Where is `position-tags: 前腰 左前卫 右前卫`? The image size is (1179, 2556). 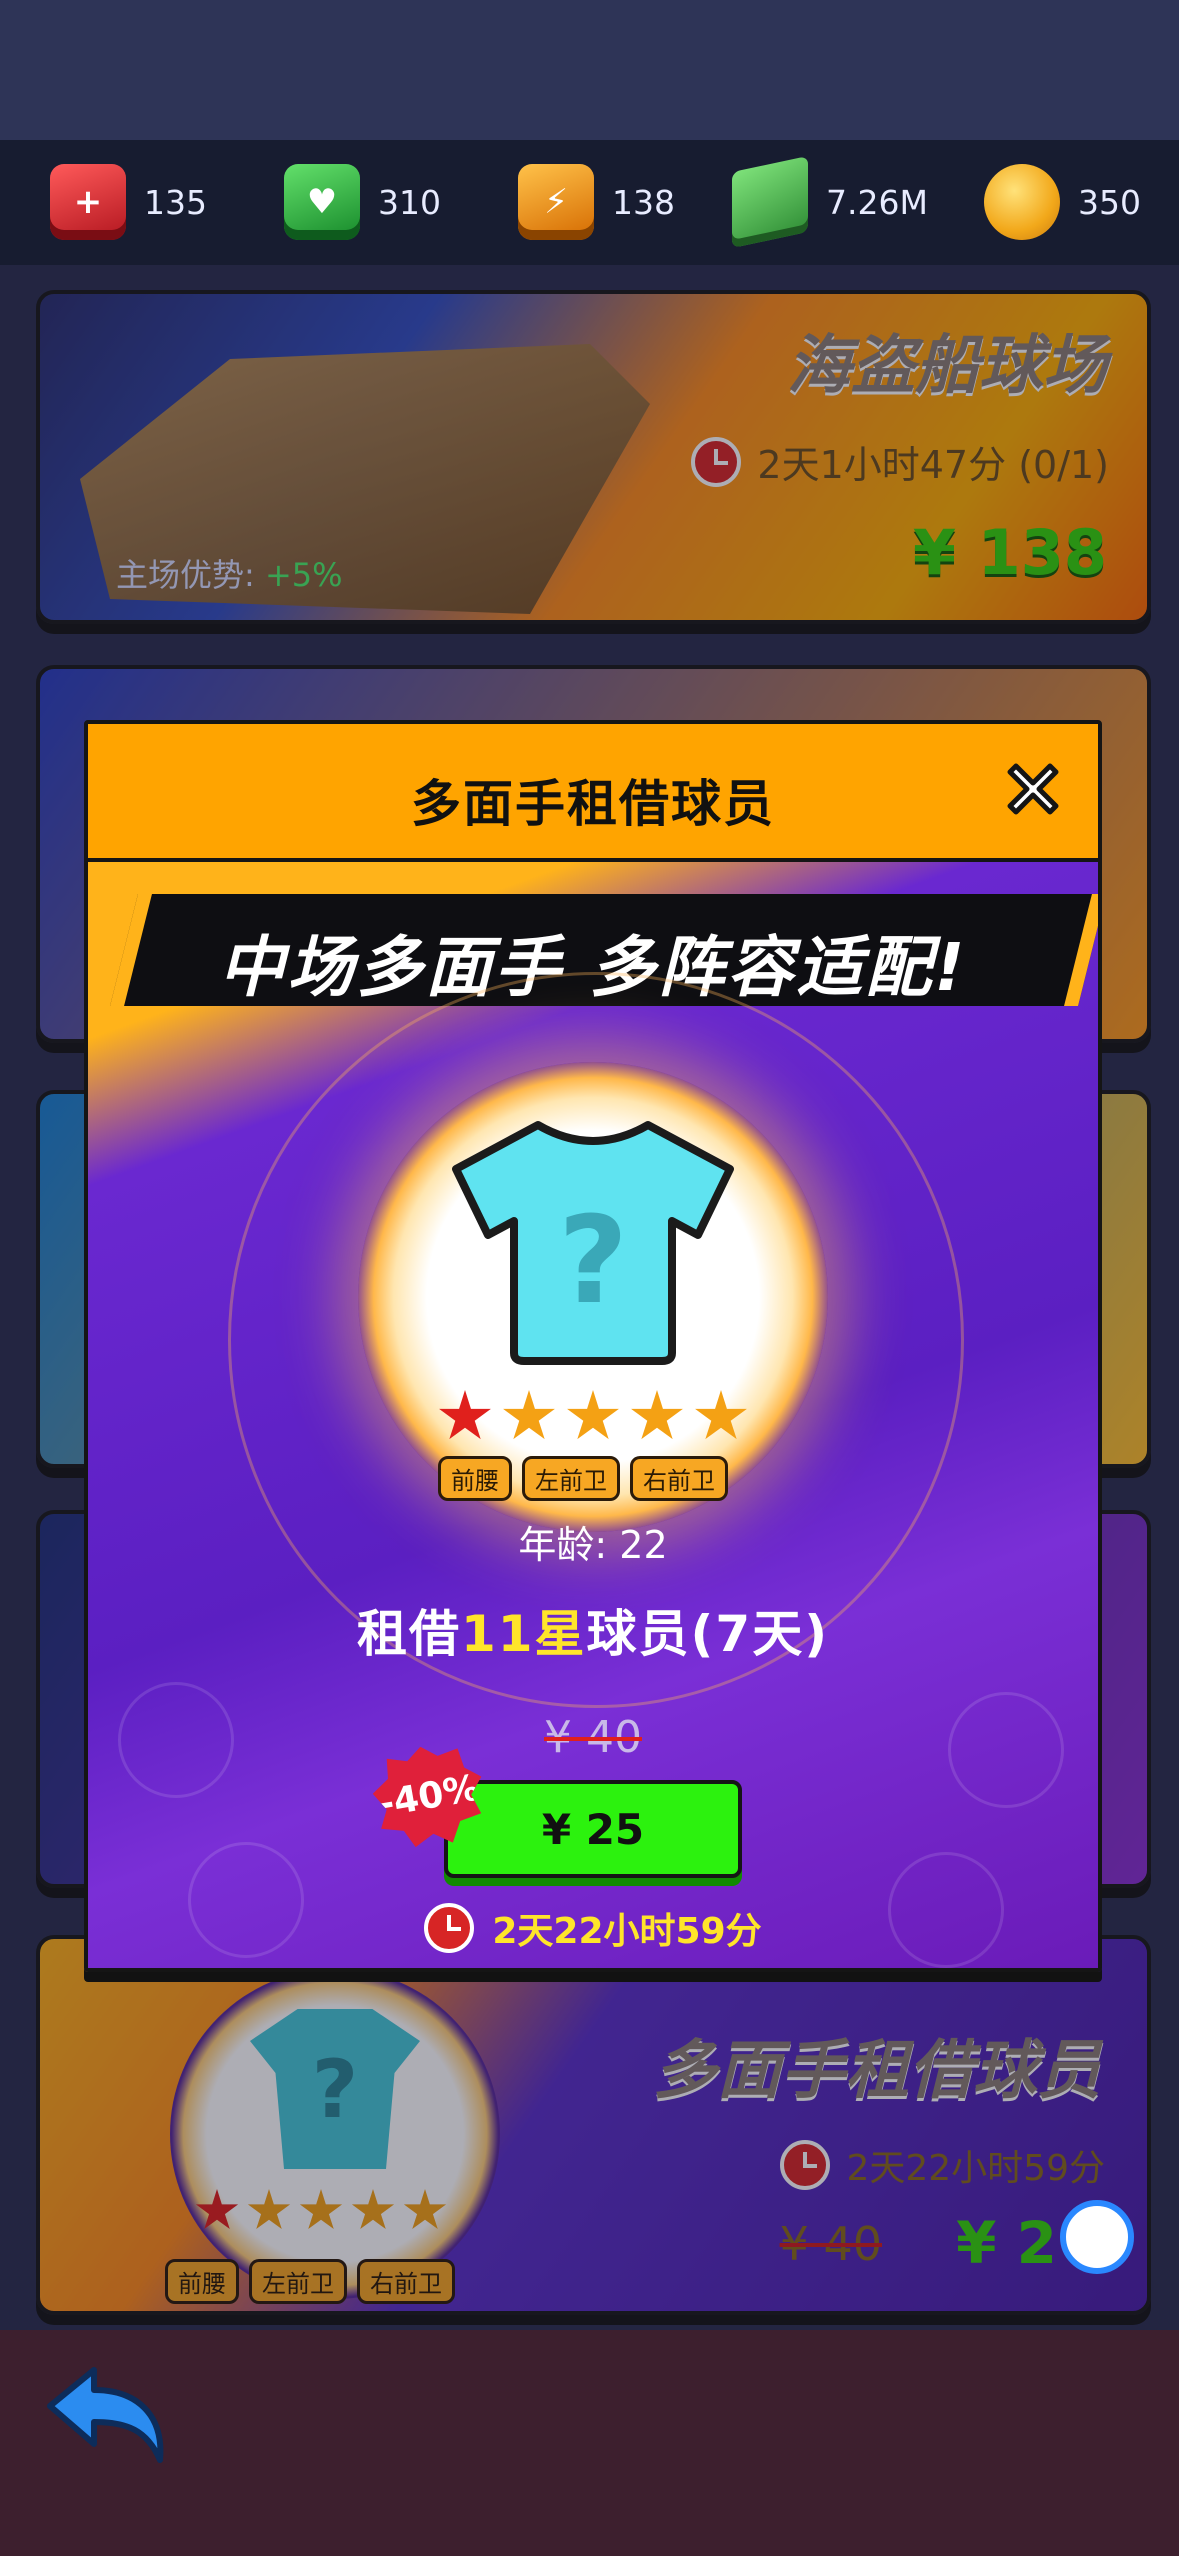
position-tags: 前腰 左前卫 右前卫 is located at coordinates (583, 1478).